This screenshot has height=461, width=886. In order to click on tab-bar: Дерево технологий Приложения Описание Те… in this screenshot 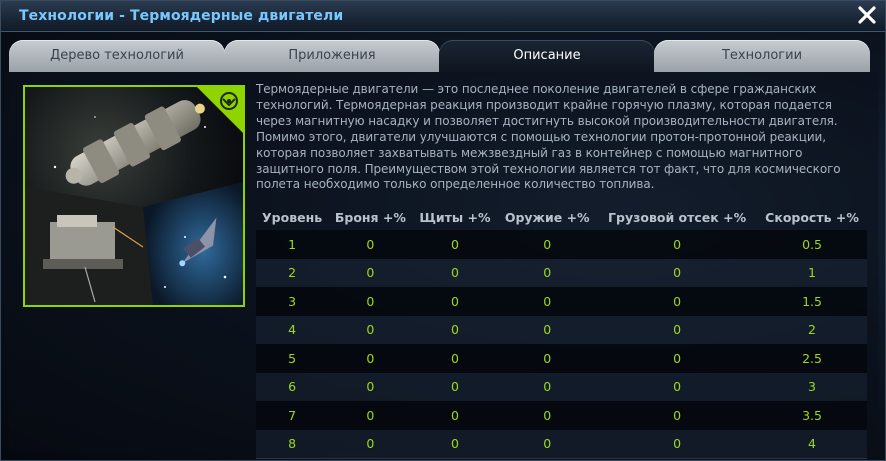, I will do `click(444, 56)`.